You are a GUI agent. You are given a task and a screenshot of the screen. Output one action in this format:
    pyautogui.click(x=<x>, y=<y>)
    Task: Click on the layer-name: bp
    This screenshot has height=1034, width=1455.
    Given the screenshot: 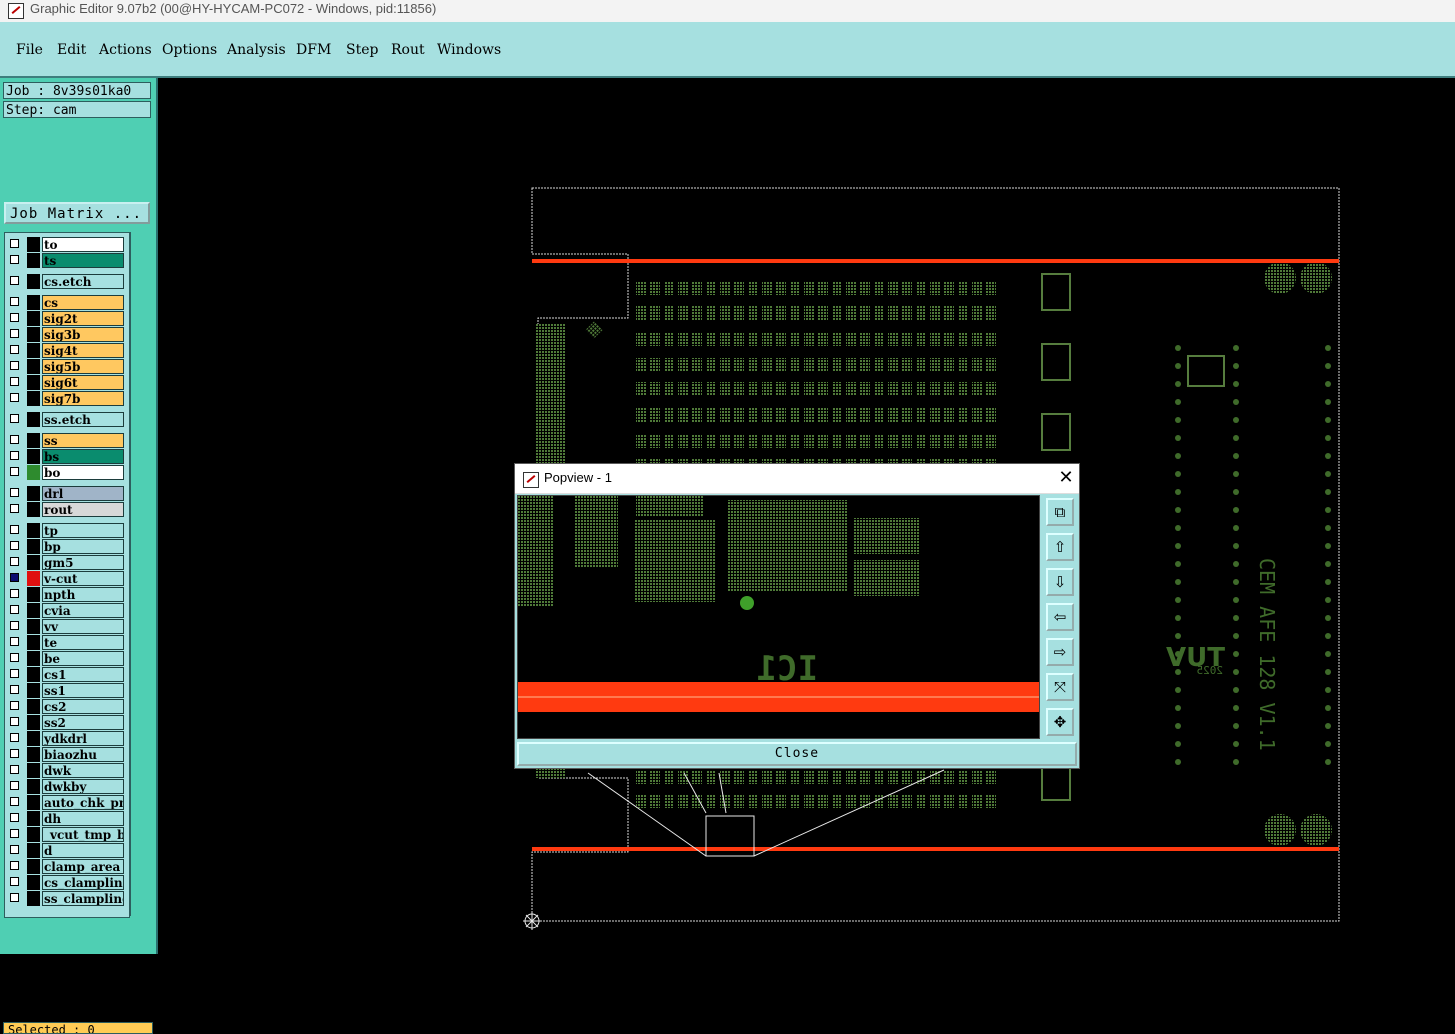 What is the action you would take?
    pyautogui.click(x=83, y=546)
    